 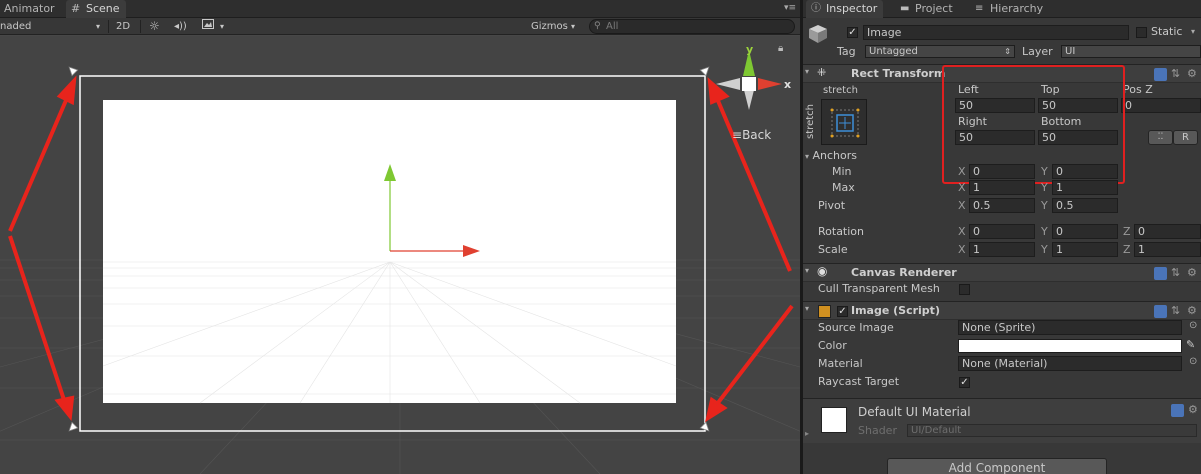 I want to click on orientation-gizmo, so click(x=749, y=80).